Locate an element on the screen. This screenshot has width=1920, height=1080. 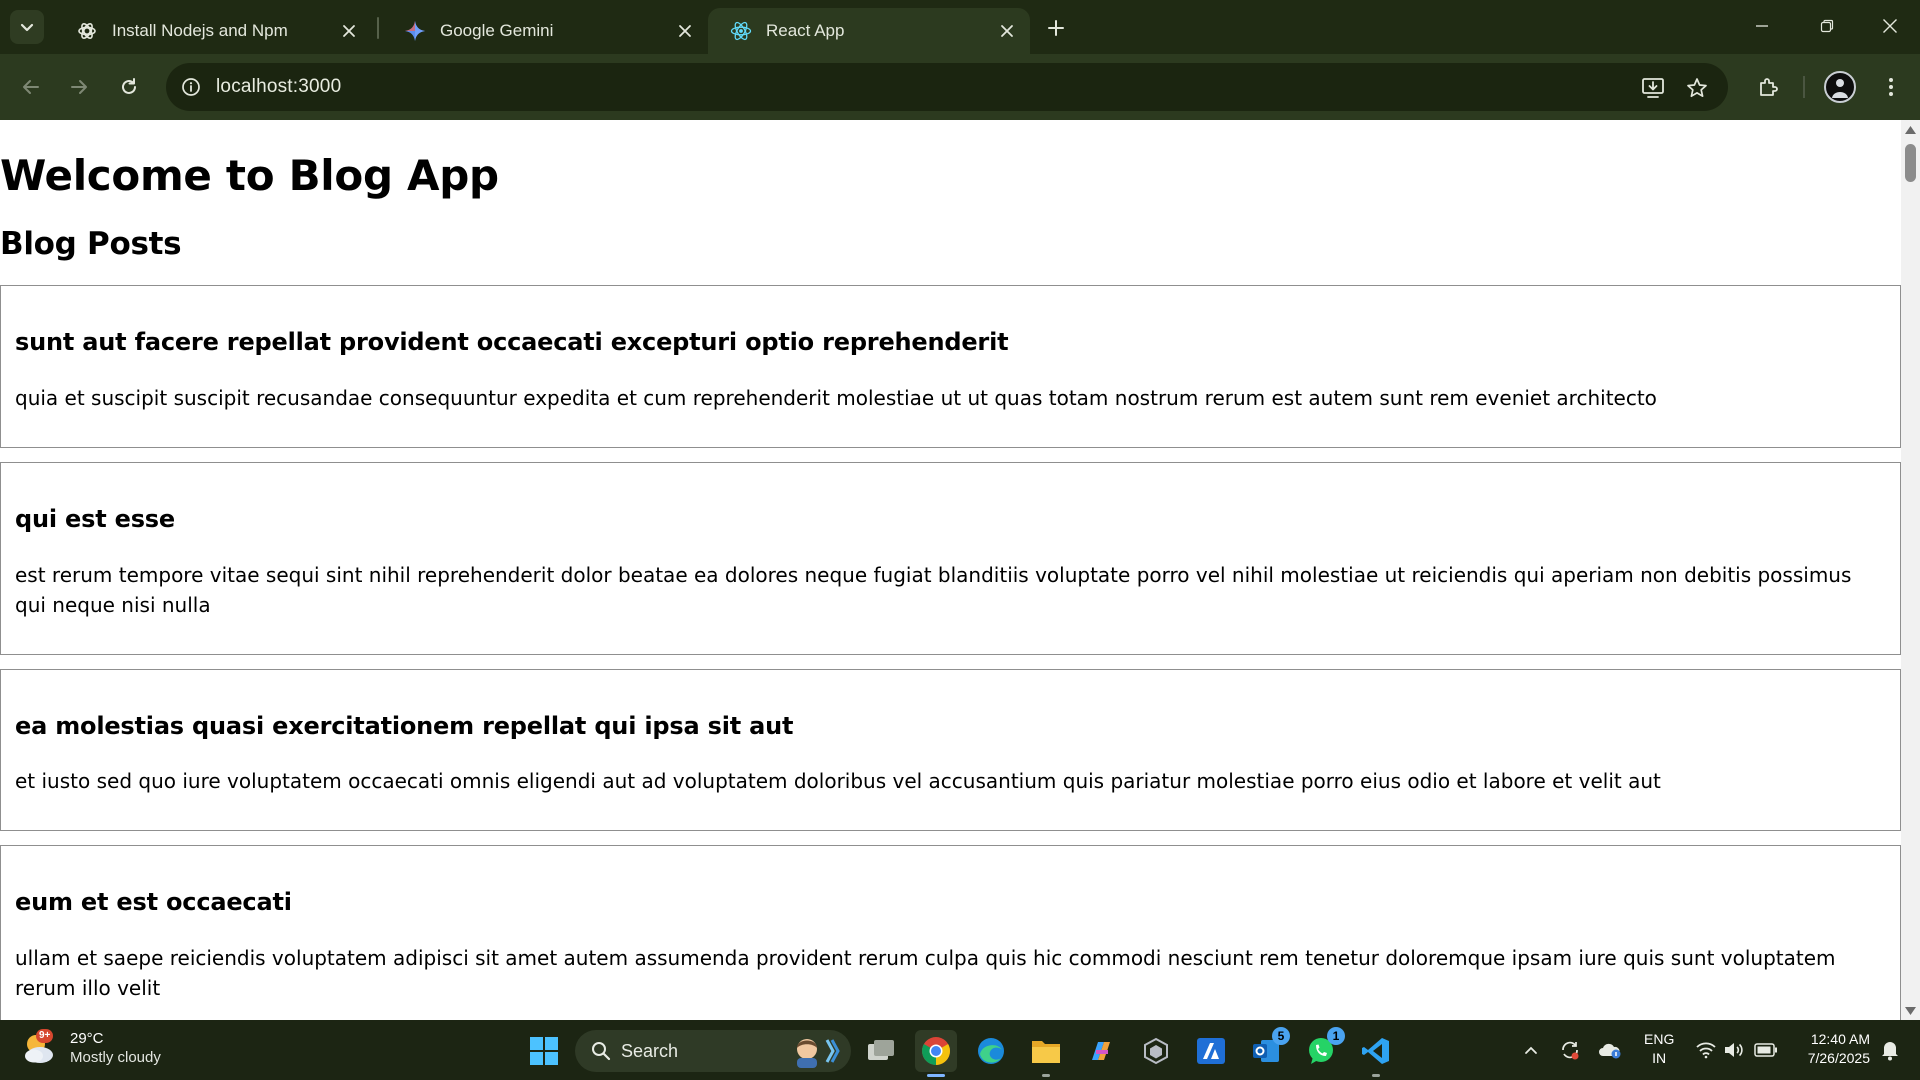
puzzle-icon is located at coordinates (1769, 87).